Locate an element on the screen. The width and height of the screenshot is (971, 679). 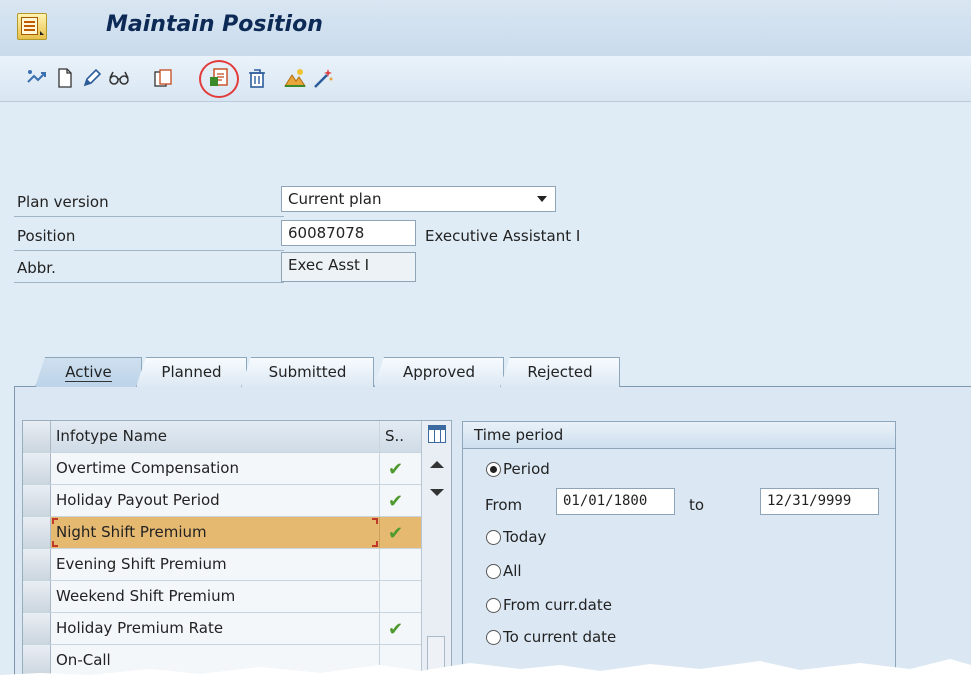
all-label: All is located at coordinates (512, 571).